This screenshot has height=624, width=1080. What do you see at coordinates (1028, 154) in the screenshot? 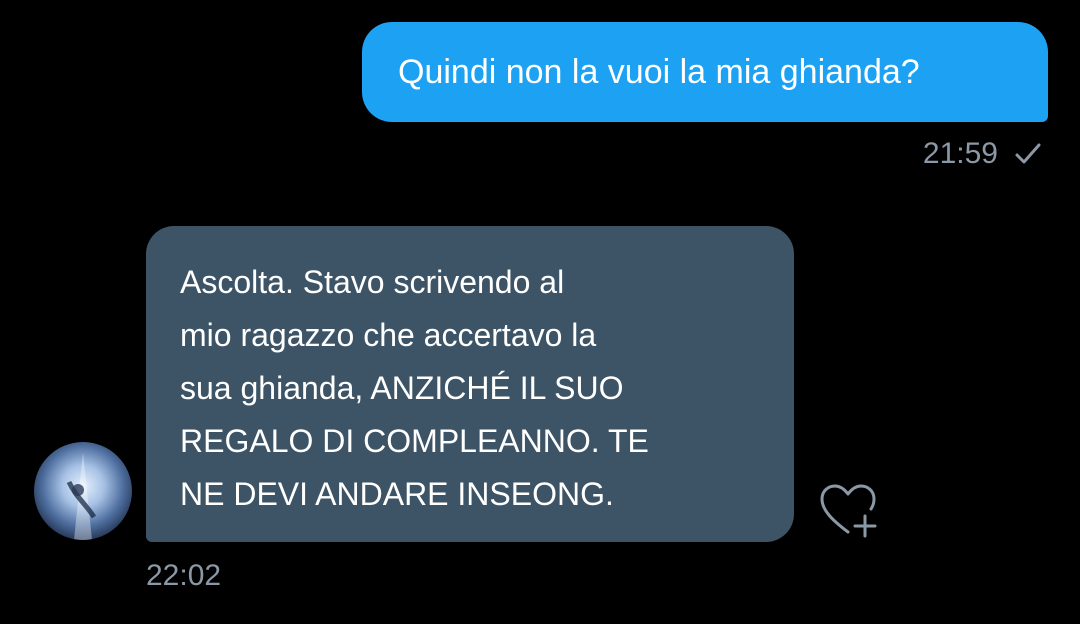
I see `check-icon` at bounding box center [1028, 154].